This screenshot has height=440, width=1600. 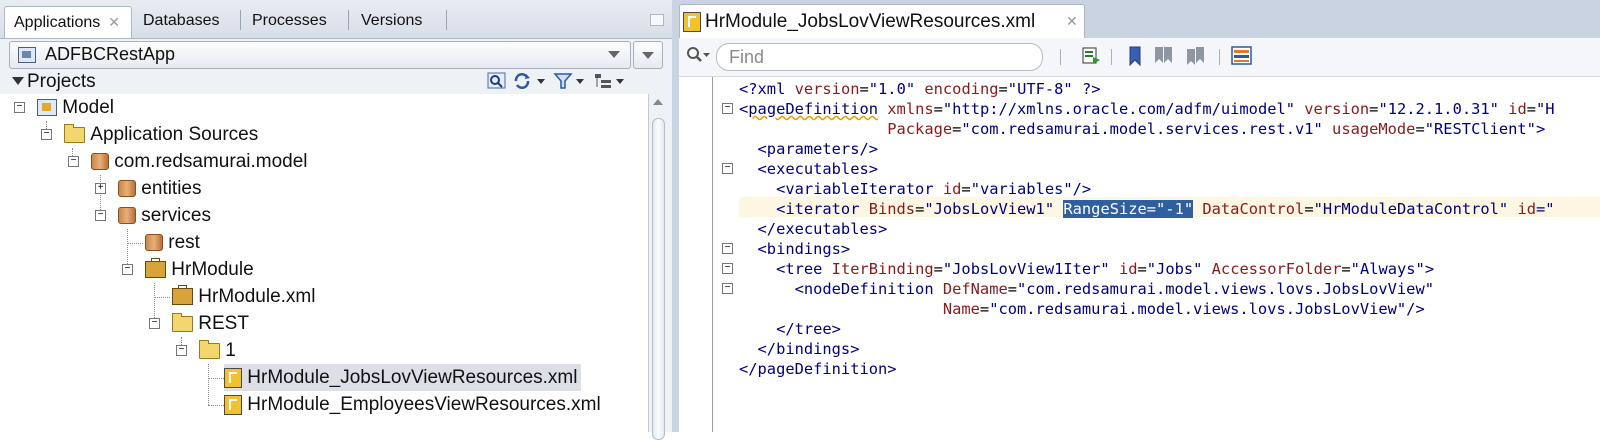 I want to click on code-token: "12.2.1.0.31", so click(x=1438, y=109).